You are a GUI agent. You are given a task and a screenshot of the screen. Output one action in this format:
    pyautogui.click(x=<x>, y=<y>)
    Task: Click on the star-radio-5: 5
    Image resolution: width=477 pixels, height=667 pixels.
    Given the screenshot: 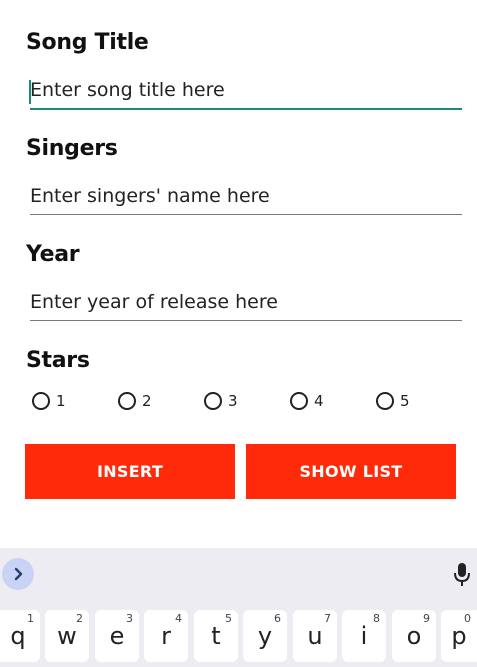 What is the action you would take?
    pyautogui.click(x=393, y=401)
    